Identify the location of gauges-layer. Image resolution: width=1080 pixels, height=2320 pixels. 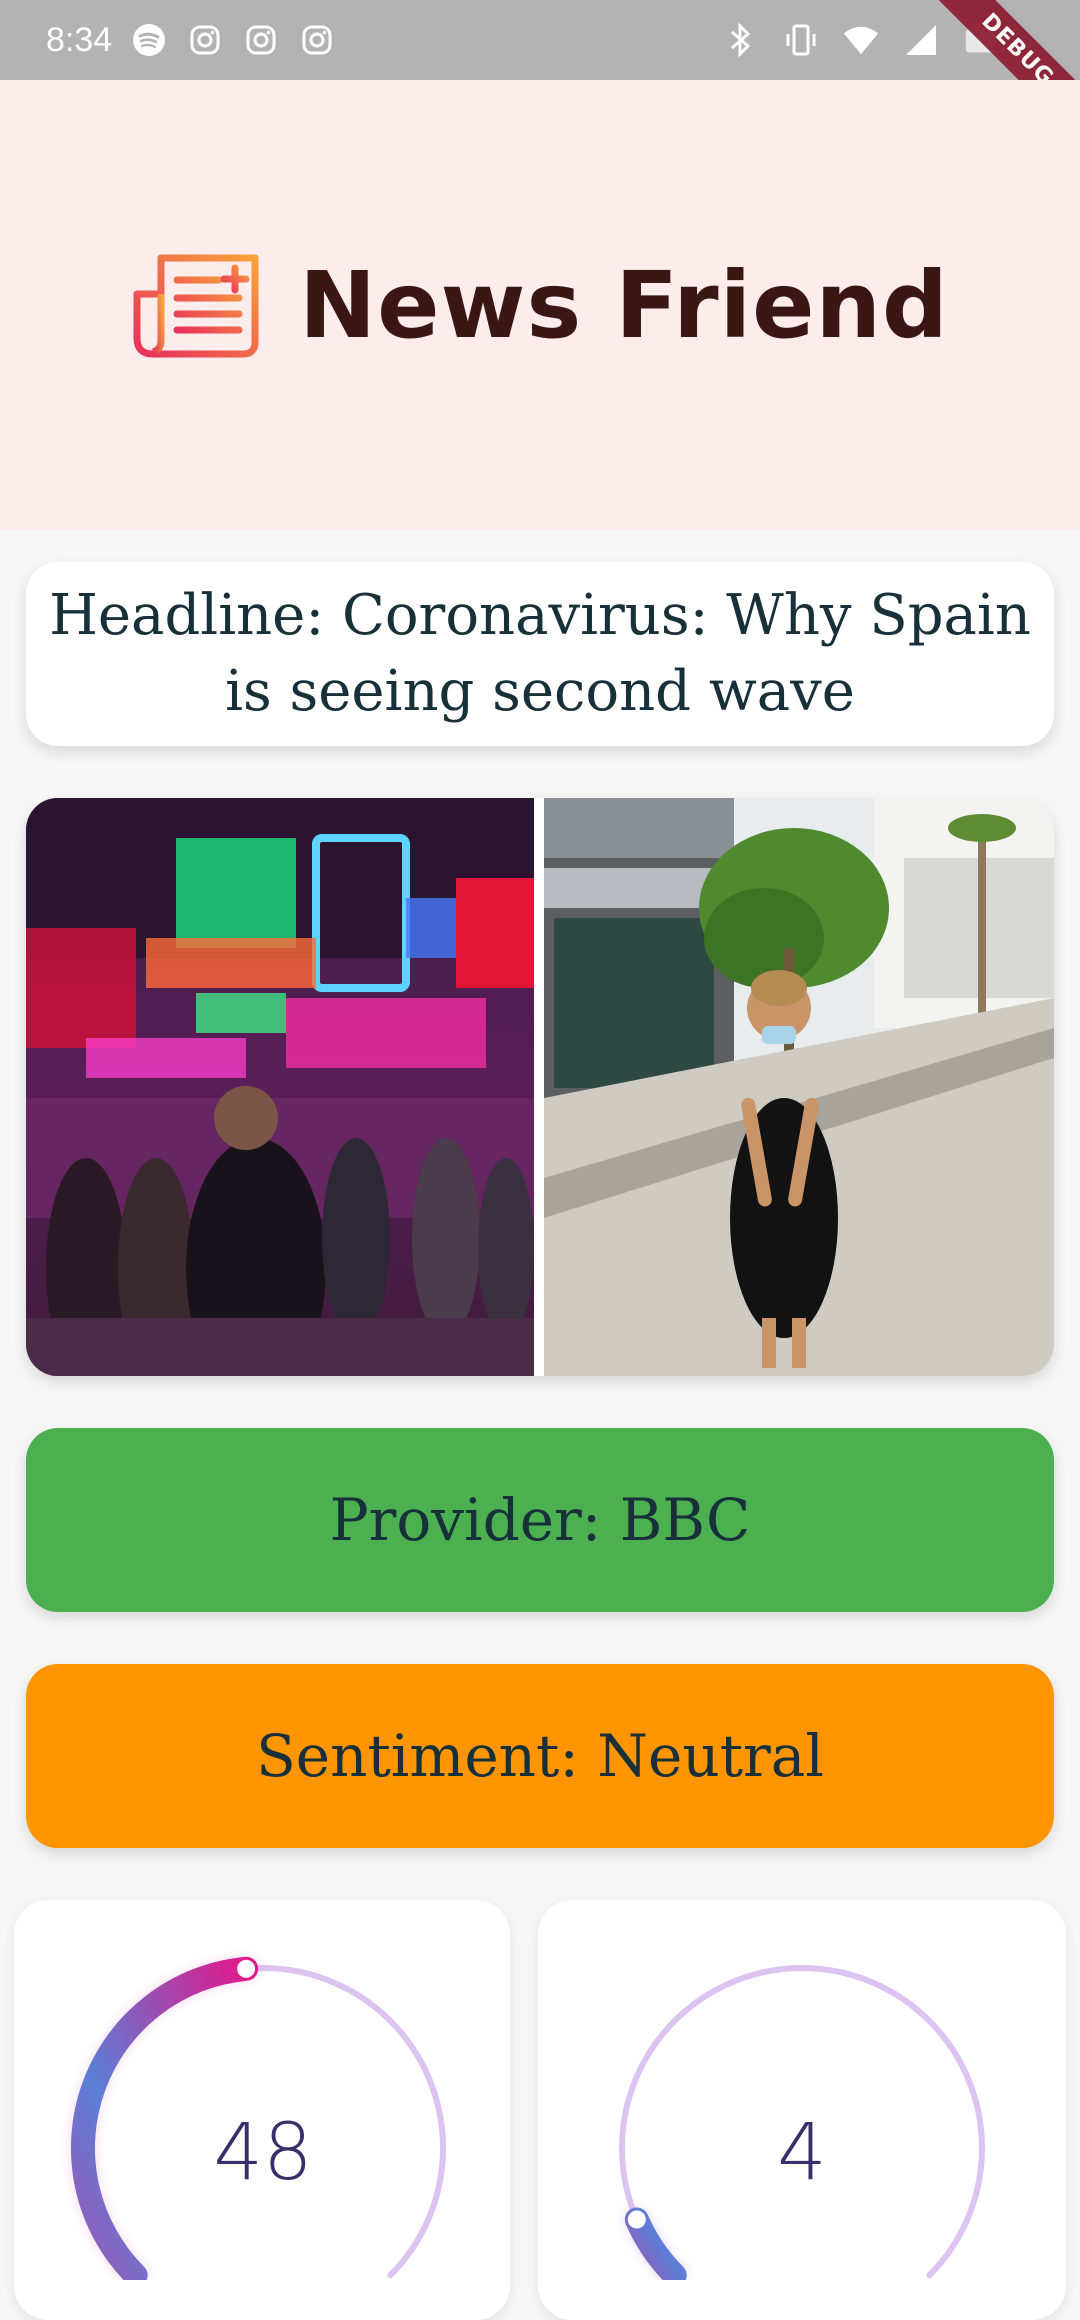
(527, 2118).